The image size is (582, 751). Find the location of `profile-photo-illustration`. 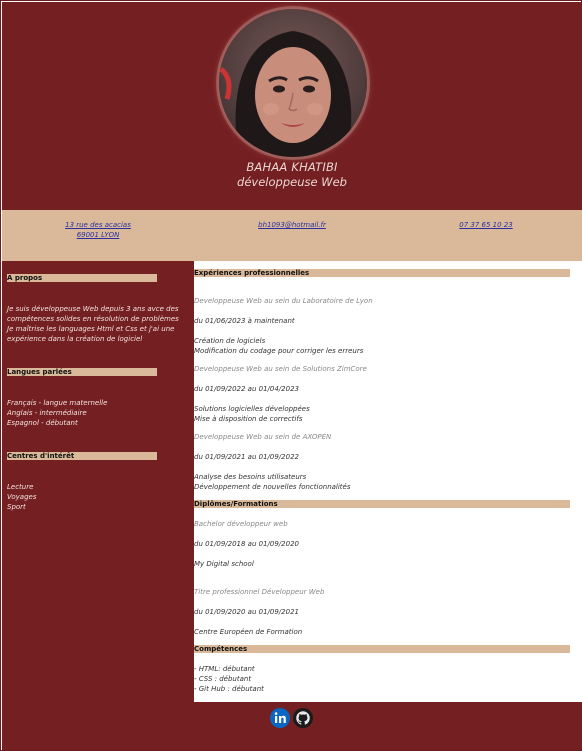

profile-photo-illustration is located at coordinates (293, 83).